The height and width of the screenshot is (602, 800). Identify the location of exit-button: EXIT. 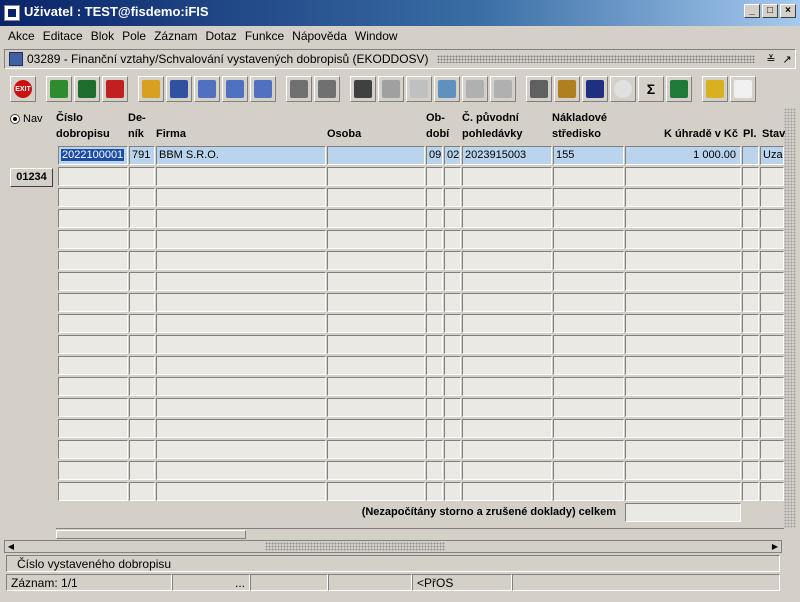
(23, 89).